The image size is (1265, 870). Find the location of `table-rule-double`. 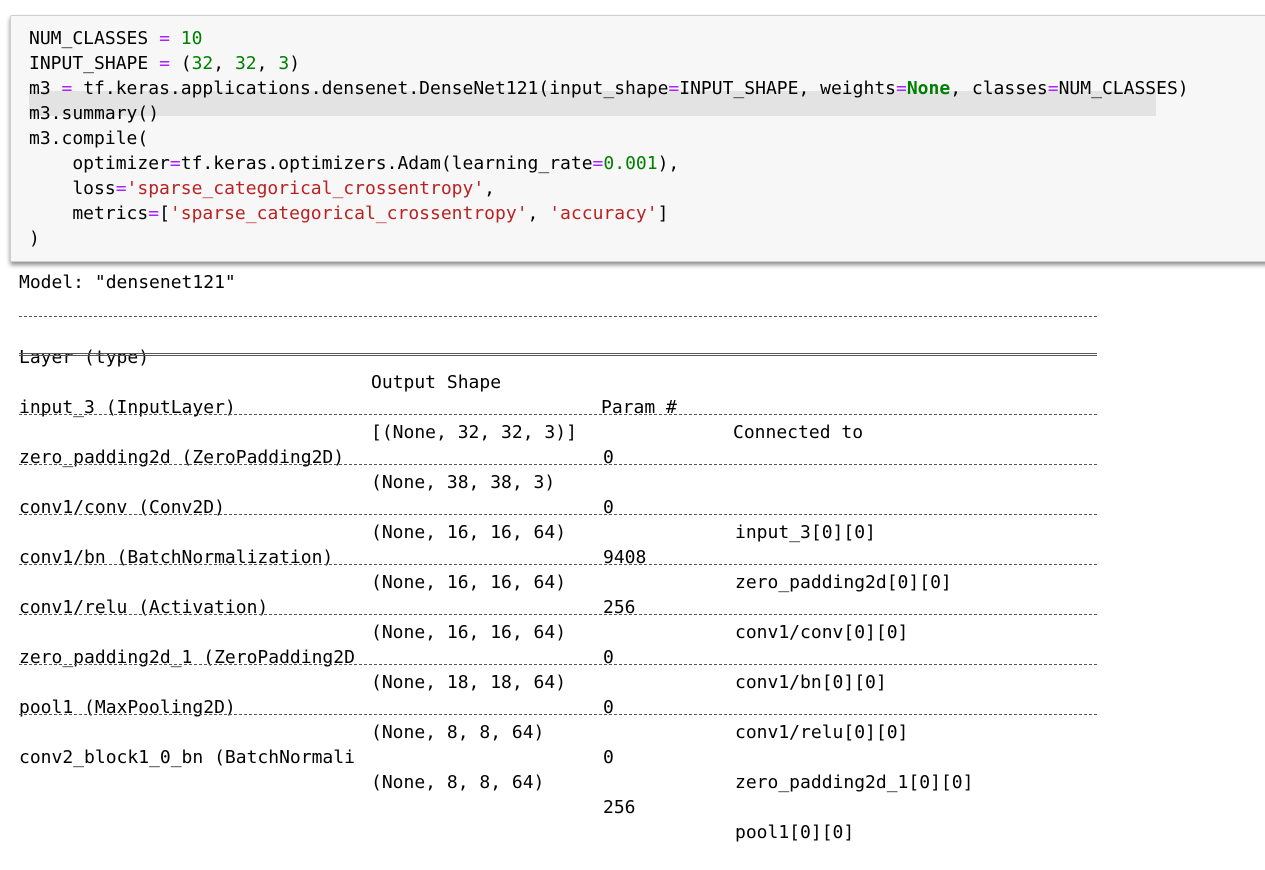

table-rule-double is located at coordinates (558, 354).